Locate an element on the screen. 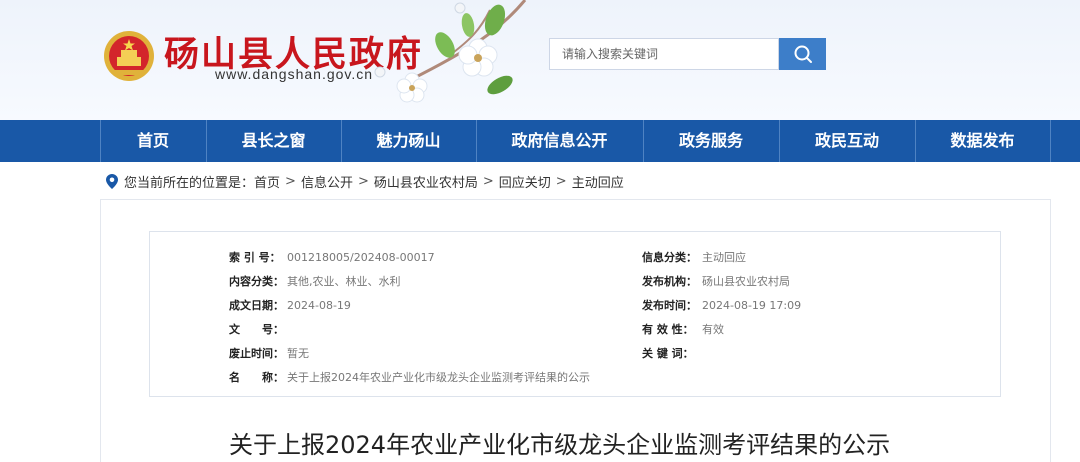  search-icon is located at coordinates (803, 54).